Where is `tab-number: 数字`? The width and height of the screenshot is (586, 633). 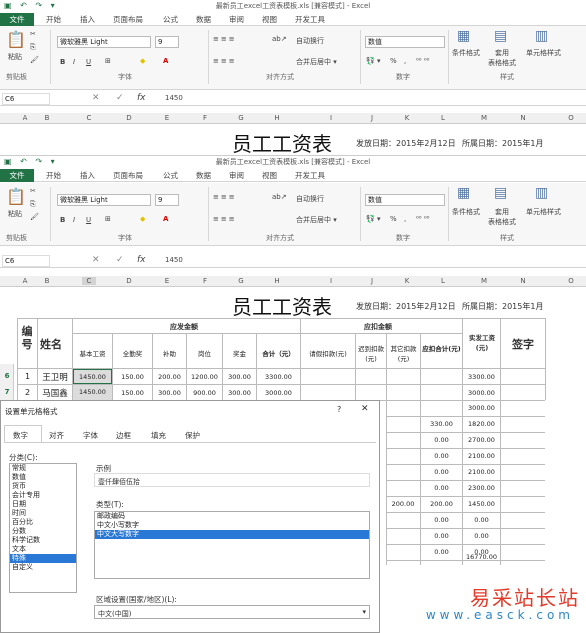
tab-number: 数字 is located at coordinates (20, 435).